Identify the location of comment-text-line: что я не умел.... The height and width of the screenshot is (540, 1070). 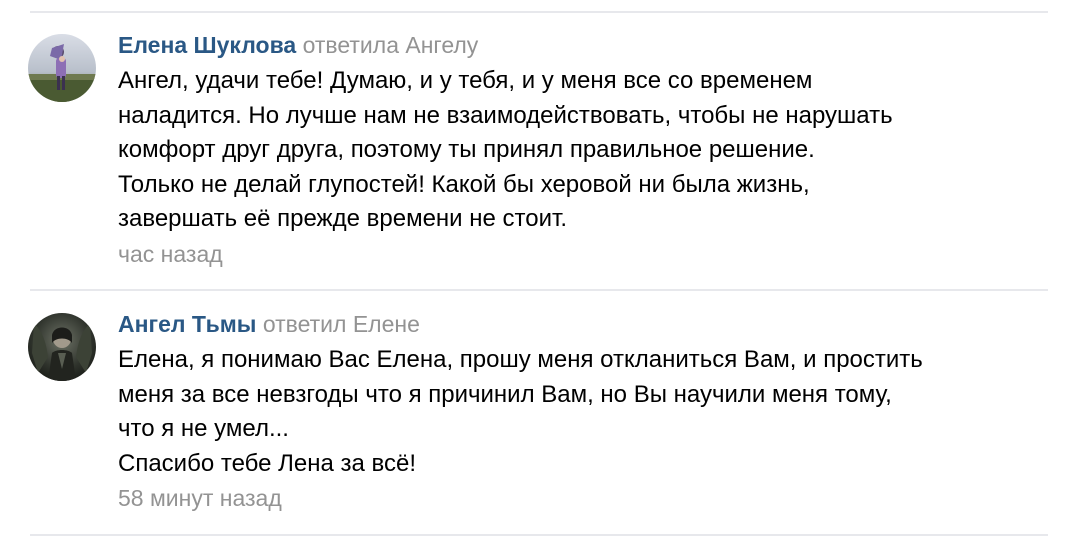
(203, 428).